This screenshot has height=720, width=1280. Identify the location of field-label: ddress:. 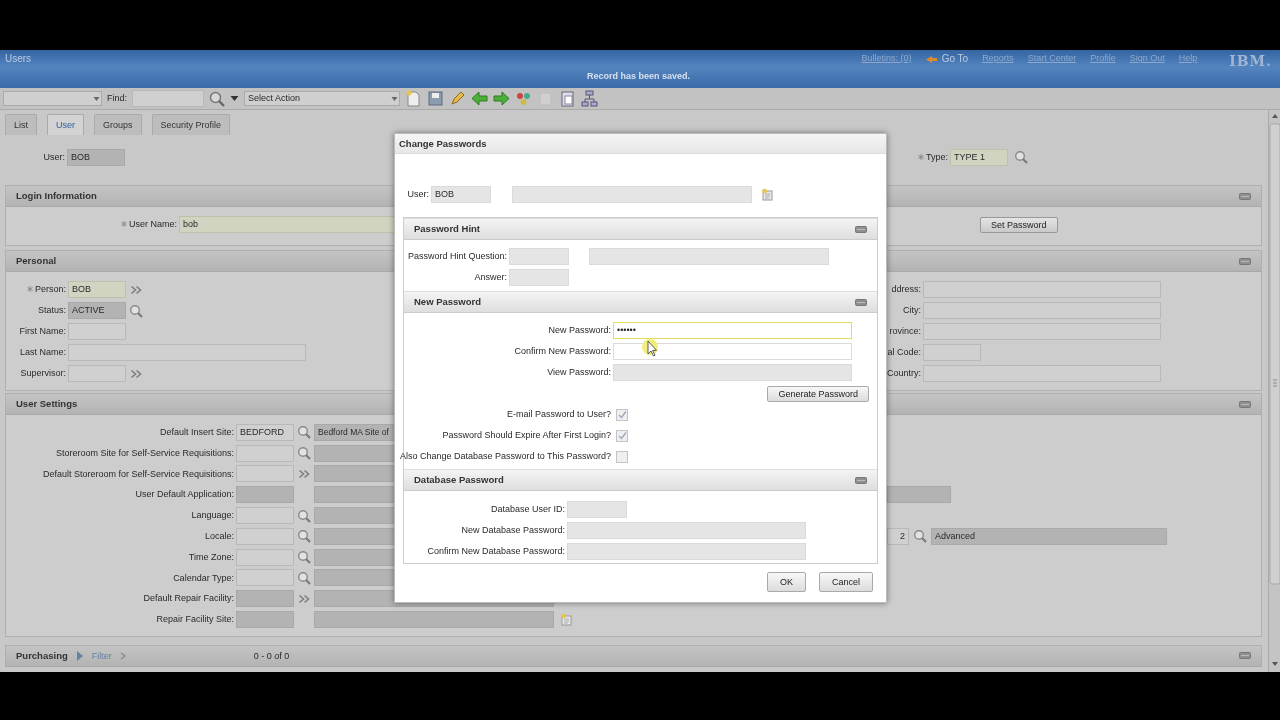
(906, 289).